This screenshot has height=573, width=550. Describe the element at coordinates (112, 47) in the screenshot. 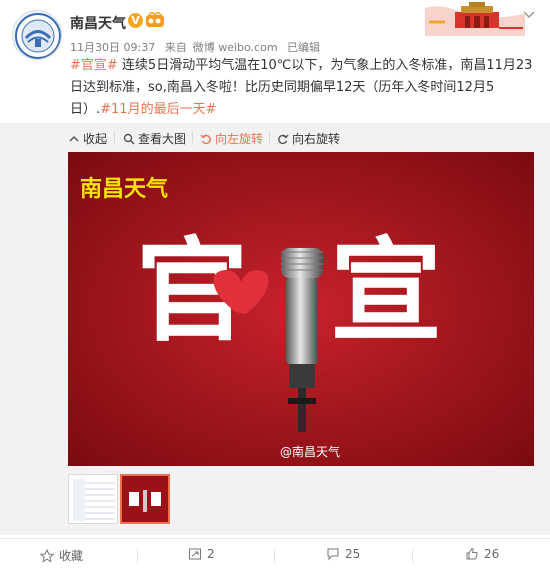

I see `post-date: 11月30日 09:37` at that location.